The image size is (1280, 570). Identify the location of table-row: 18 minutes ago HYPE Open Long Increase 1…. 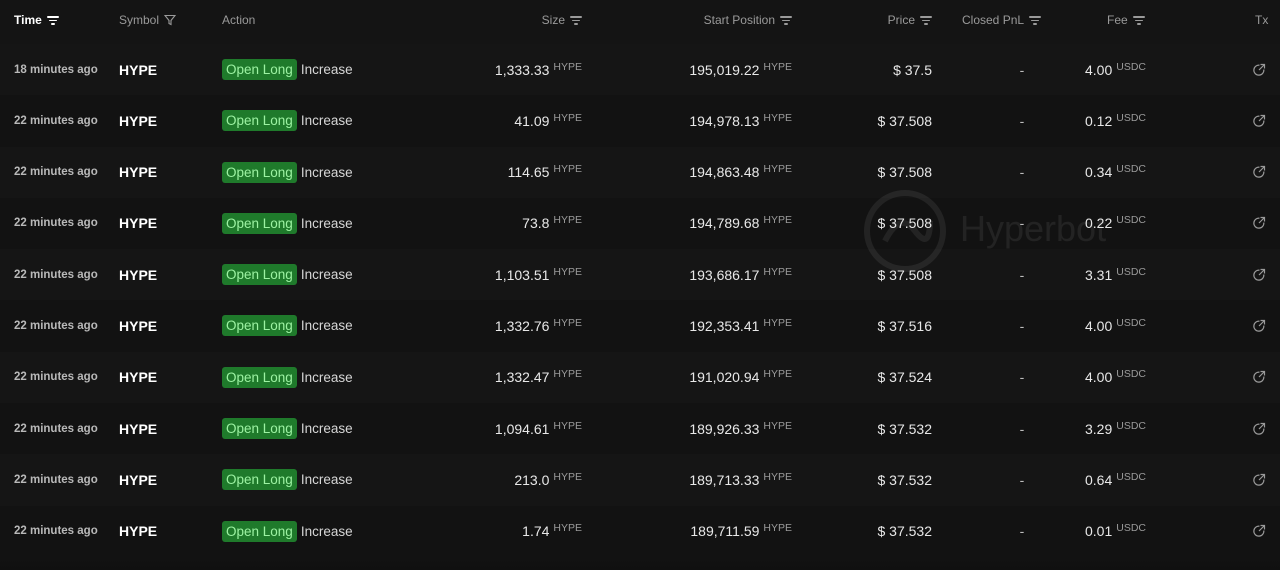
(640, 70).